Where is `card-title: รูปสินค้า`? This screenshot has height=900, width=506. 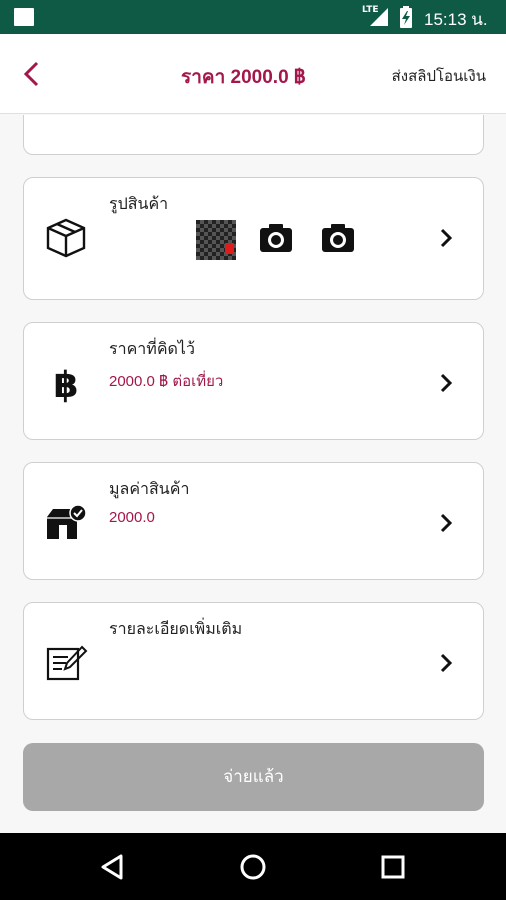 card-title: รูปสินค้า is located at coordinates (139, 204).